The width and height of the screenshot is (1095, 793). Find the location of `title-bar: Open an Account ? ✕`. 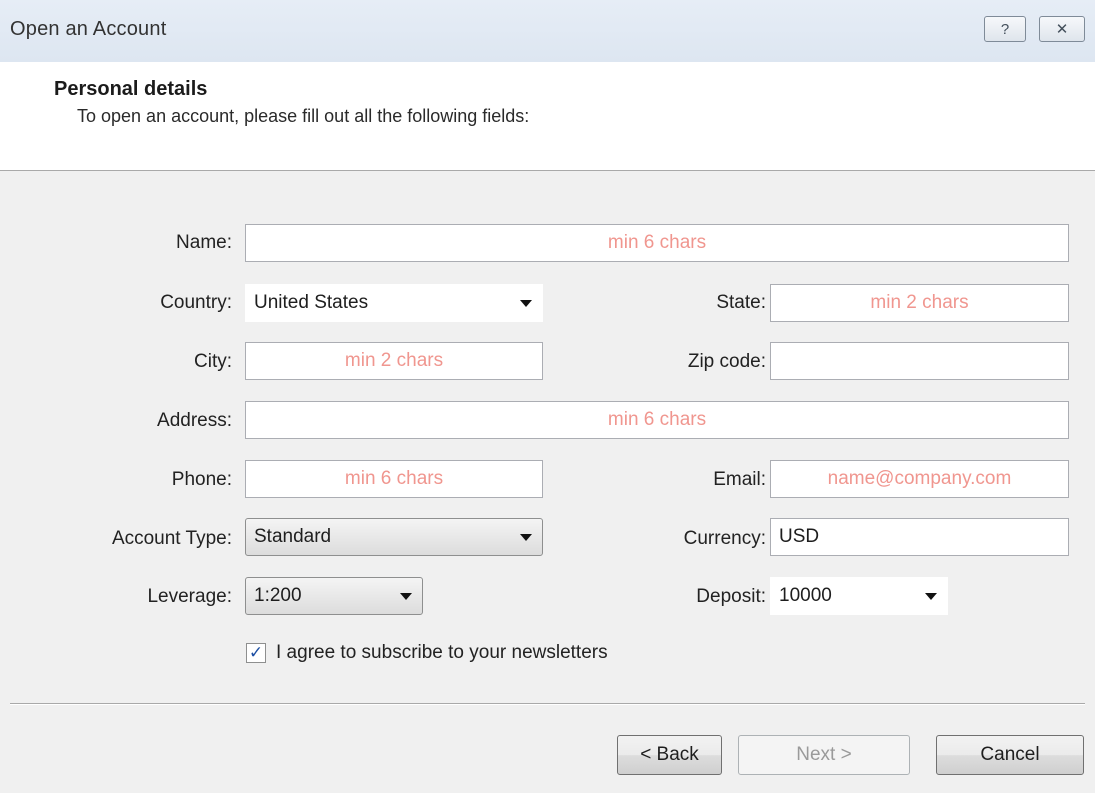

title-bar: Open an Account ? ✕ is located at coordinates (547, 31).